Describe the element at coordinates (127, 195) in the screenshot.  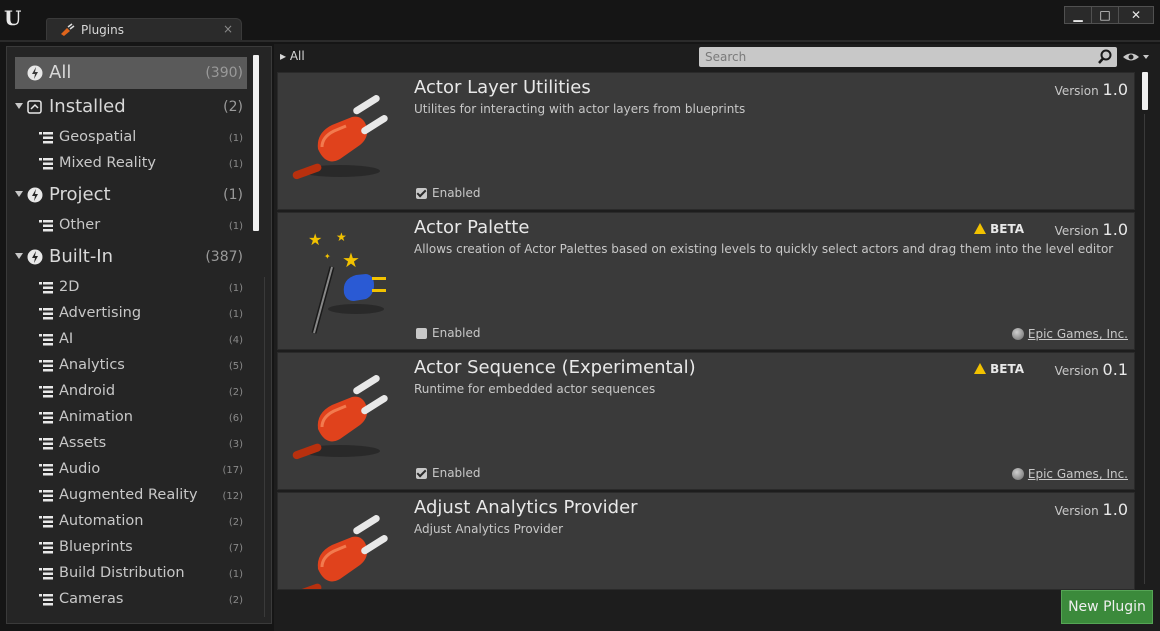
I see `sidebar-item-project: Project (1)` at that location.